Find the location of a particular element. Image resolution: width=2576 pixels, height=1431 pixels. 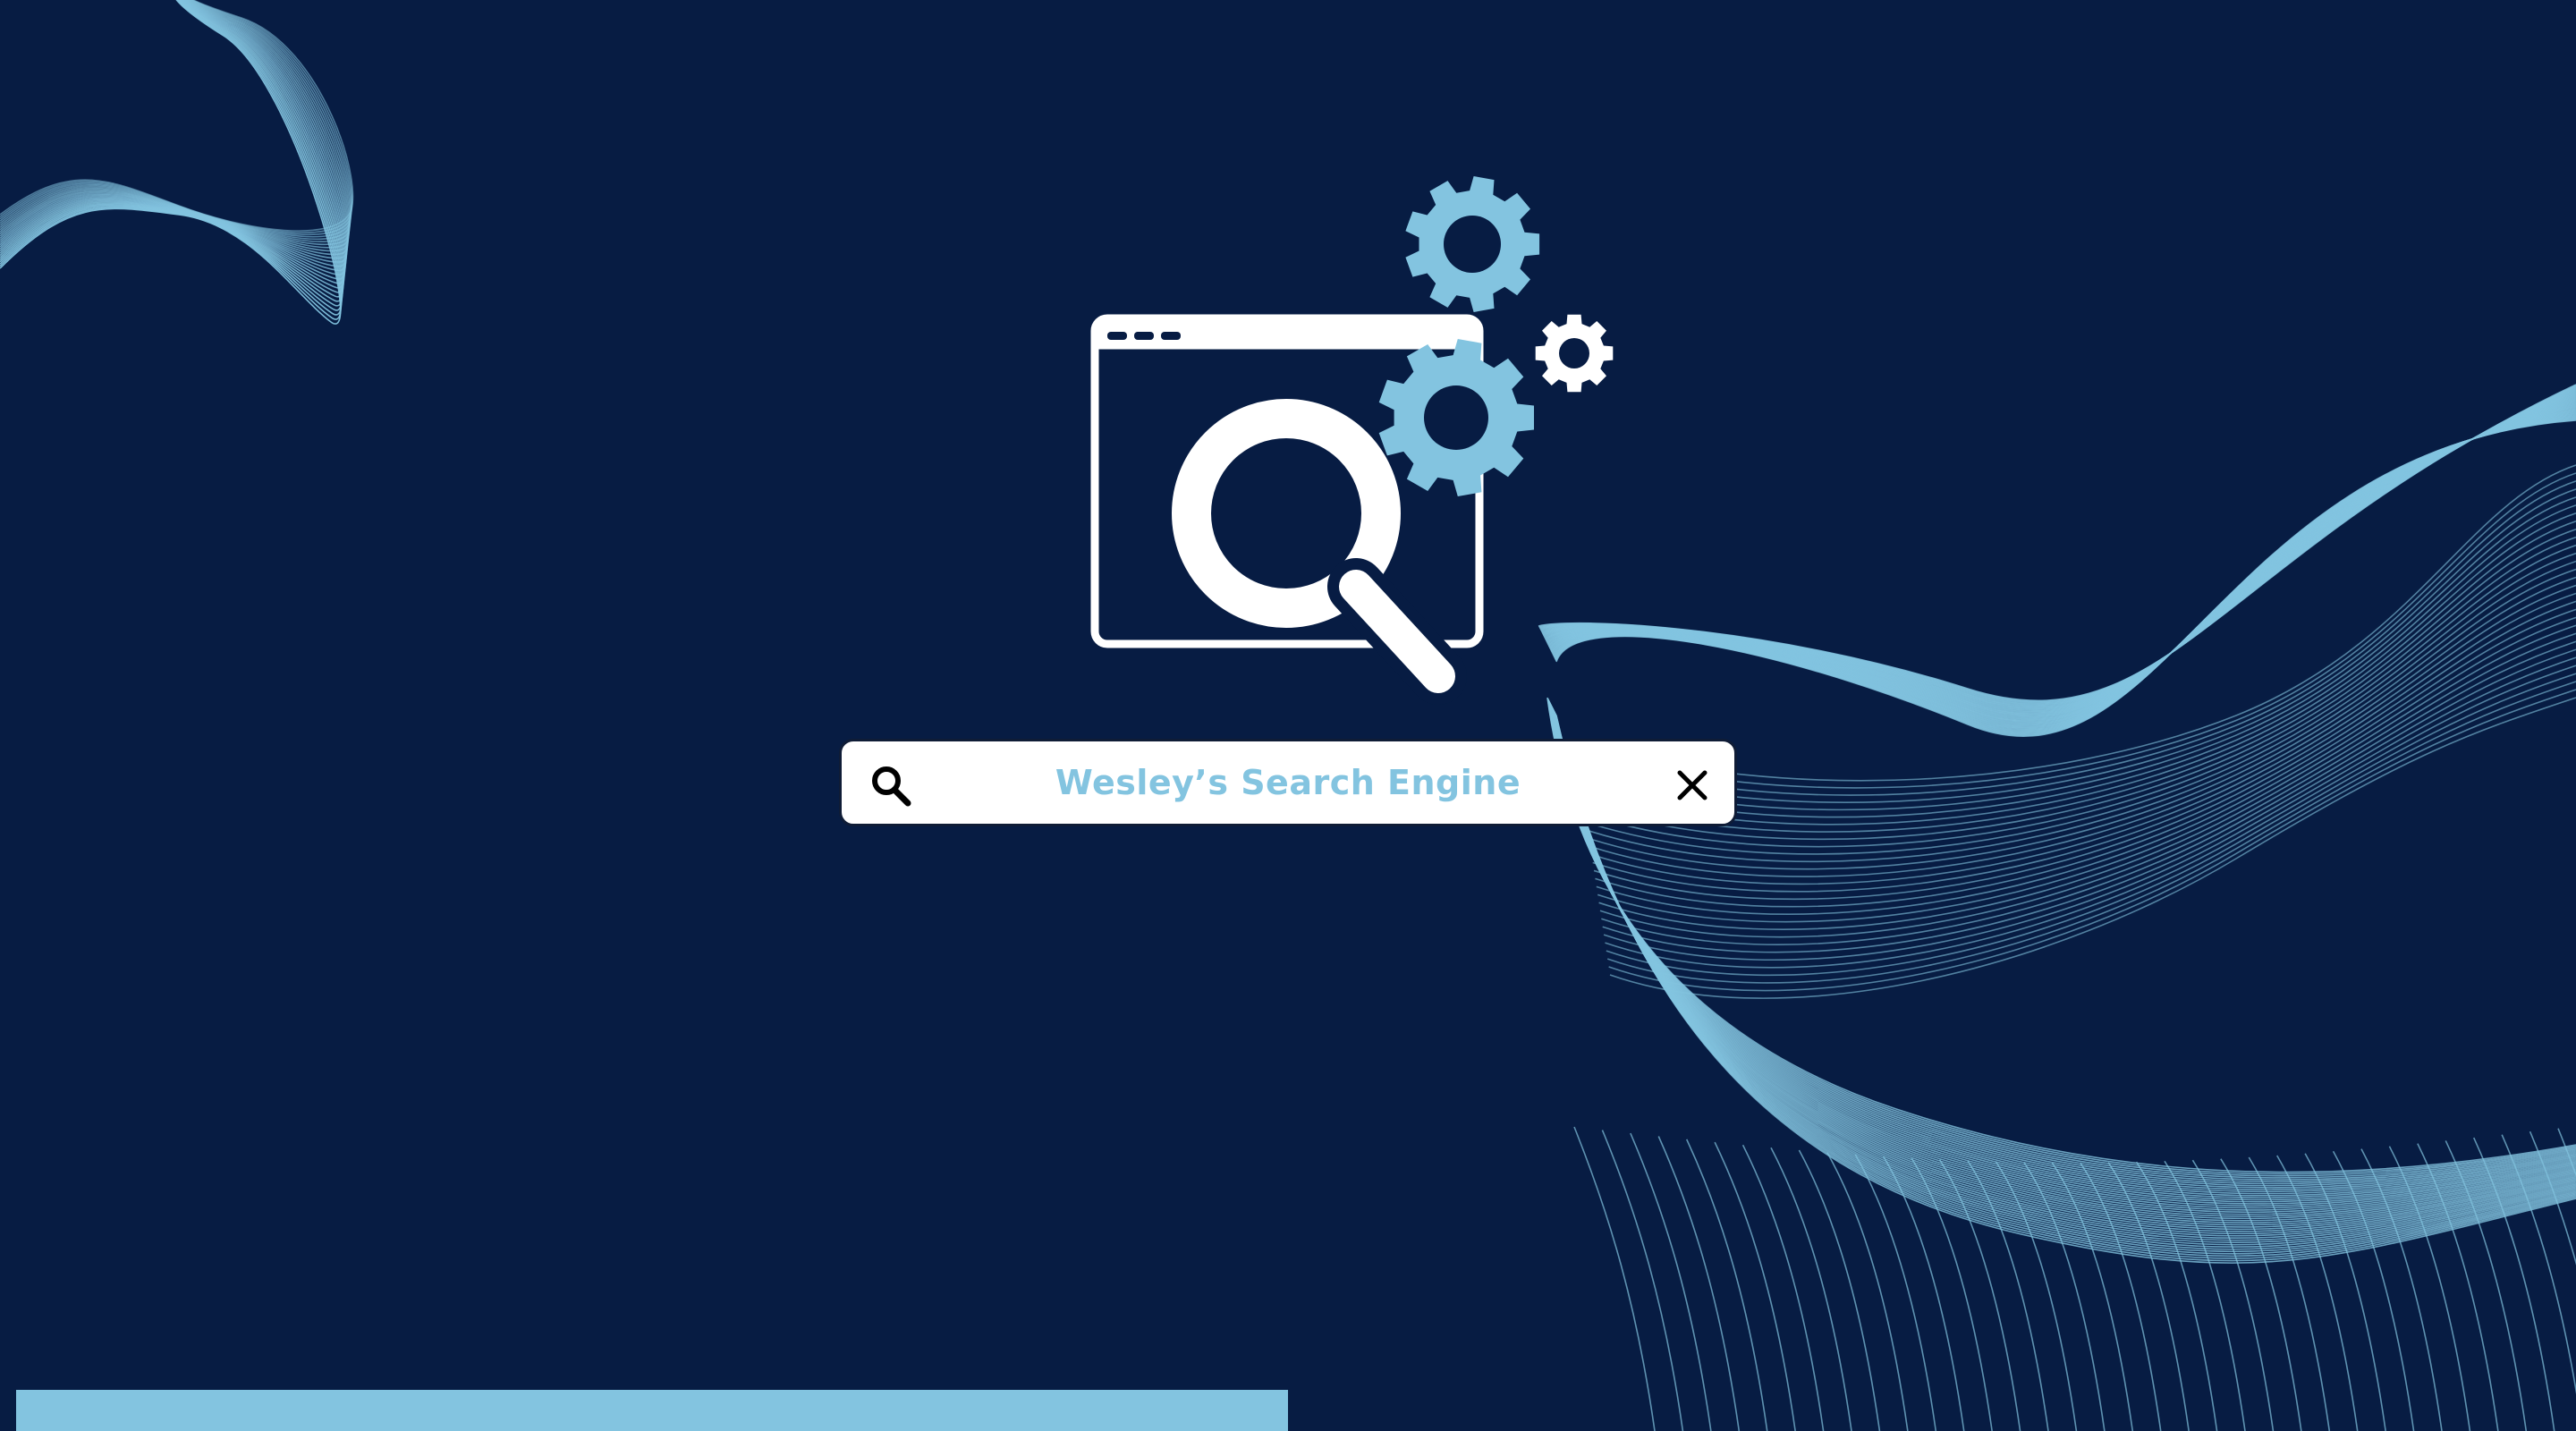

close-icon is located at coordinates (1692, 785).